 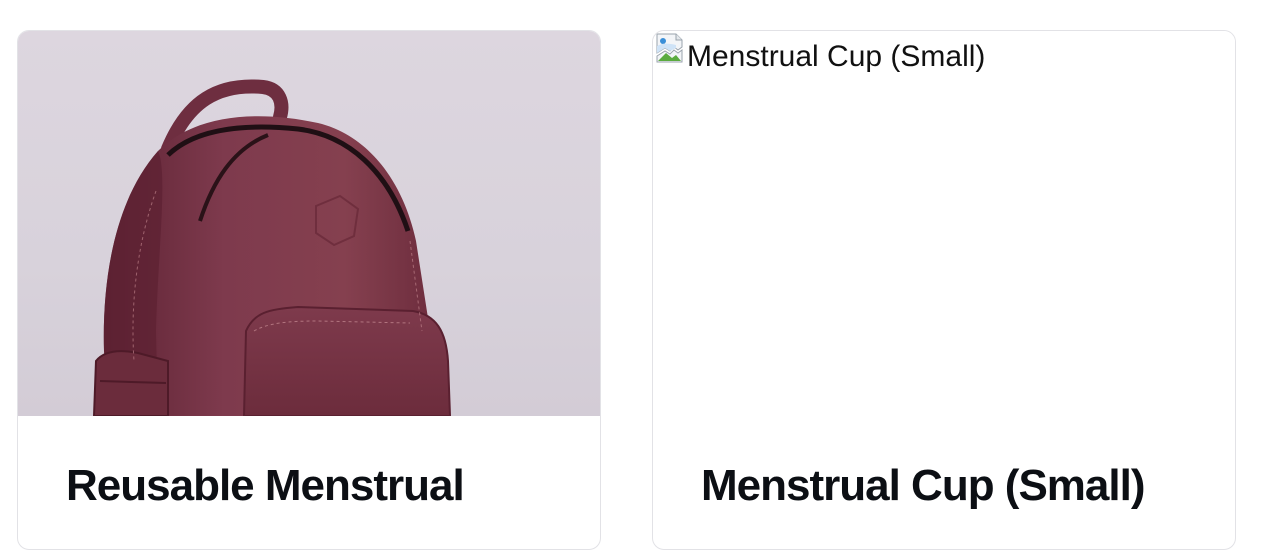 I want to click on product-title: Menstrual Cup (Small), so click(x=923, y=486).